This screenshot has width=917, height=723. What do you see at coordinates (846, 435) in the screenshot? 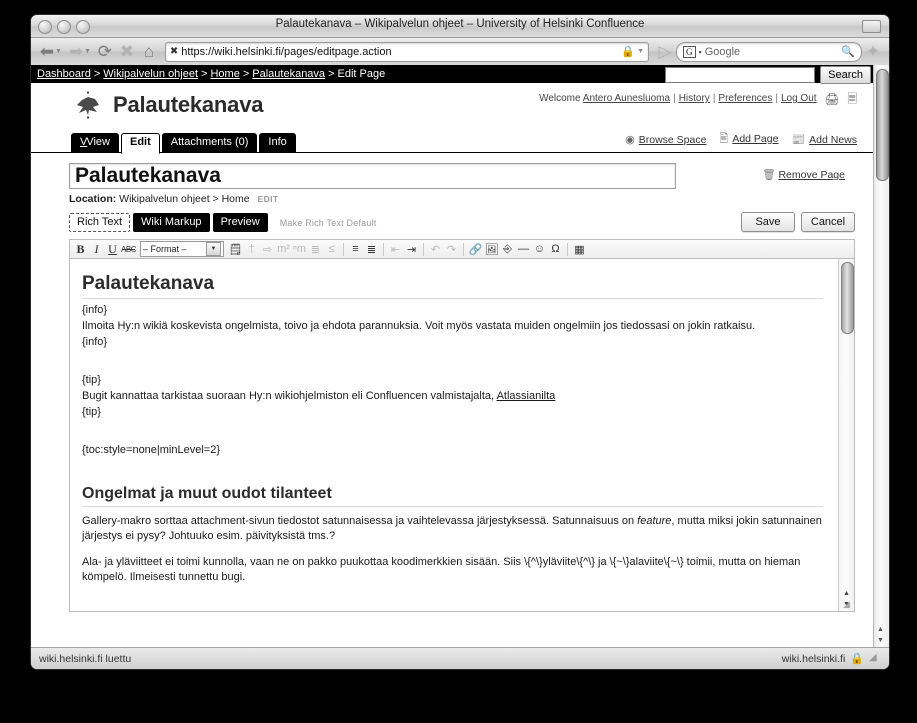
I see `editor-scrollbar: ▲ ▼` at bounding box center [846, 435].